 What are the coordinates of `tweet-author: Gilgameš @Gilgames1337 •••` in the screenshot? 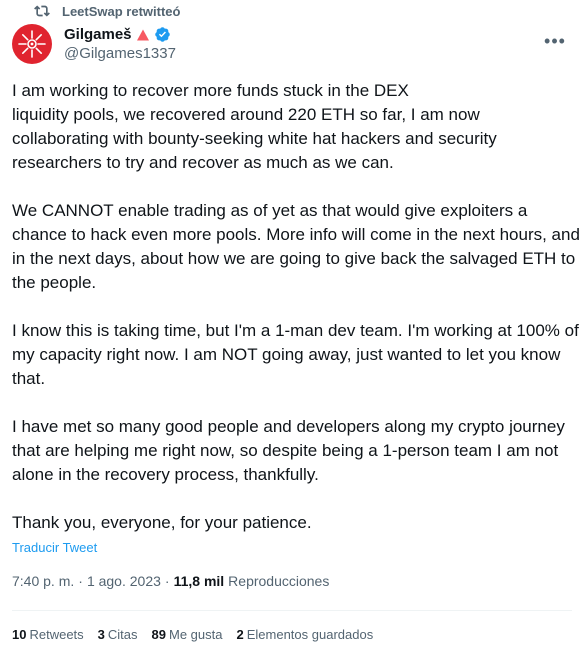 It's located at (292, 44).